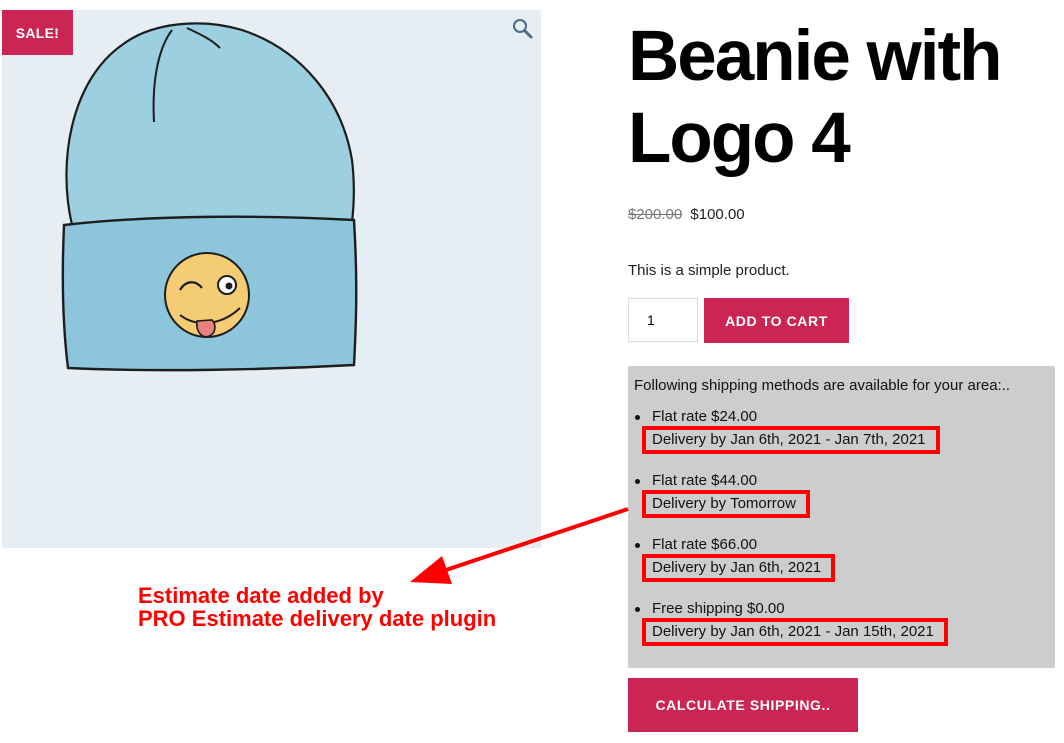 Image resolution: width=1064 pixels, height=743 pixels. I want to click on sale-price: $100.00, so click(717, 214).